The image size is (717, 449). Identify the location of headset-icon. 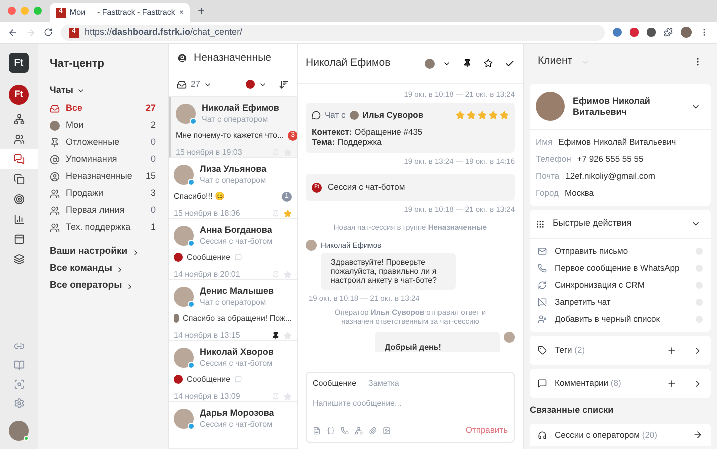
(542, 435).